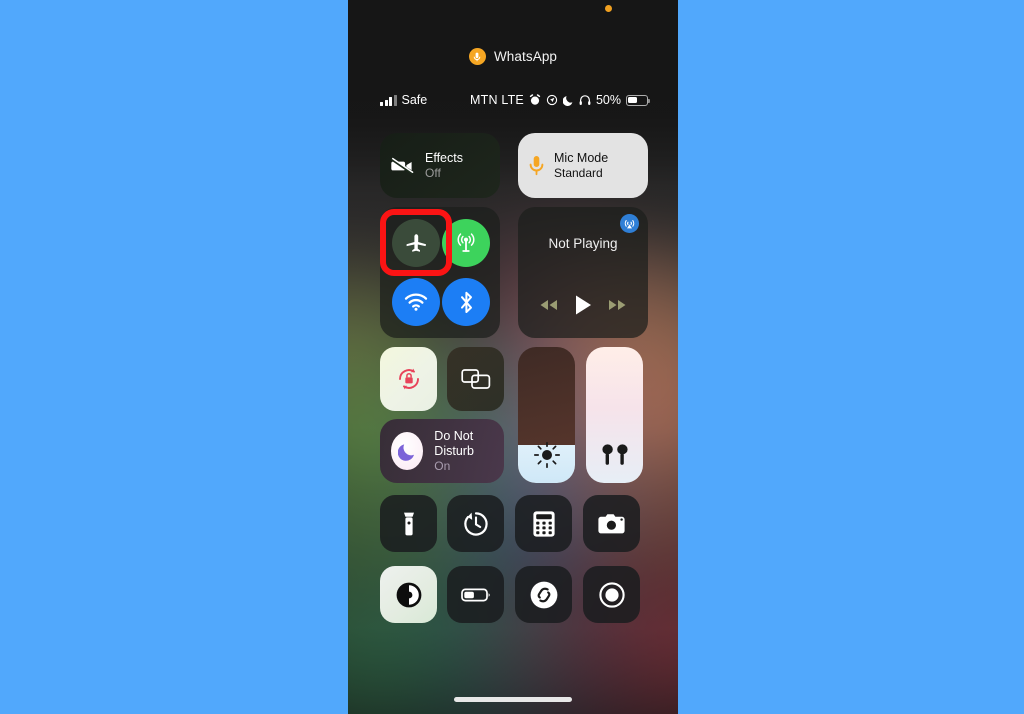 This screenshot has height=714, width=1024. I want to click on media-player-module: Not Playing, so click(583, 272).